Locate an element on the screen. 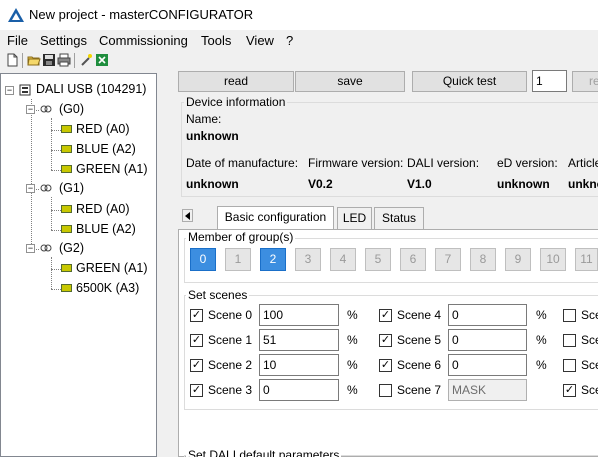  tab-status: Status is located at coordinates (399, 218).